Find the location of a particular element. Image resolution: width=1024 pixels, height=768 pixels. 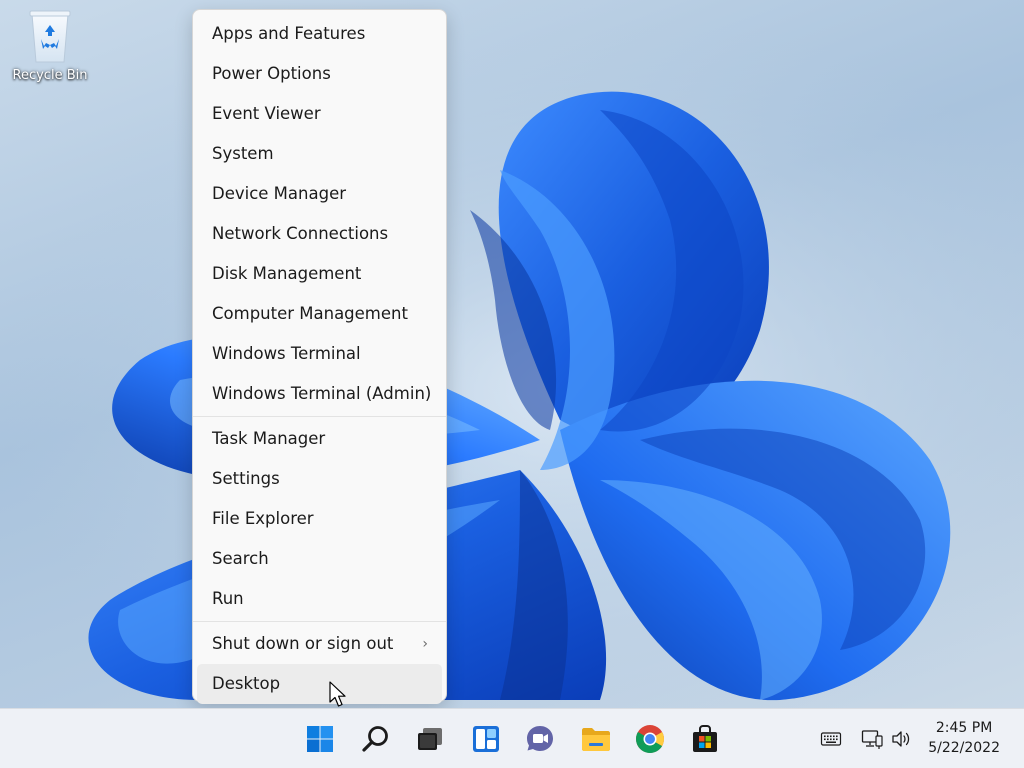

menu-item-run: Run is located at coordinates (319, 599).